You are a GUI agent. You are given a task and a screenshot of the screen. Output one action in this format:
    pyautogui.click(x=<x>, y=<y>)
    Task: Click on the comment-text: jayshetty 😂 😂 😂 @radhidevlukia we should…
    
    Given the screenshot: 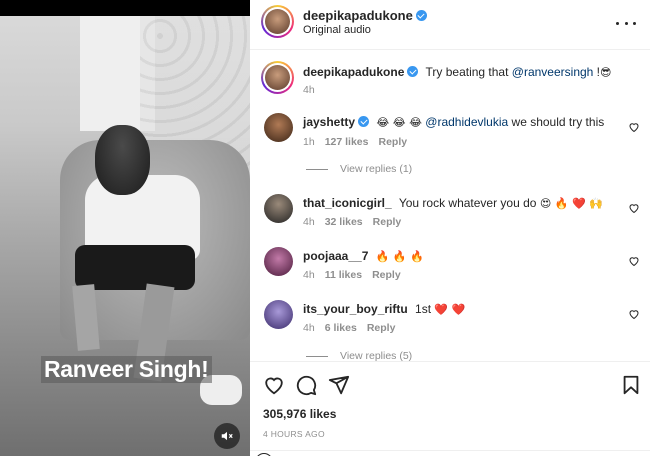 What is the action you would take?
    pyautogui.click(x=454, y=122)
    